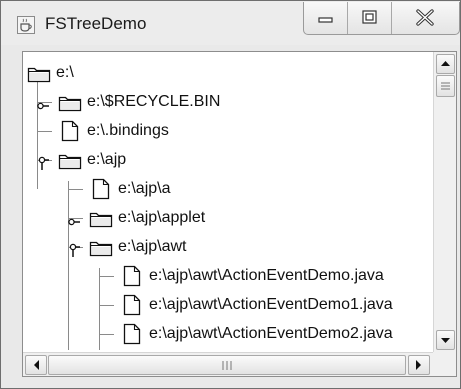 This screenshot has height=389, width=461. Describe the element at coordinates (228, 131) in the screenshot. I see `tree-file-node: e:\.bindings` at that location.